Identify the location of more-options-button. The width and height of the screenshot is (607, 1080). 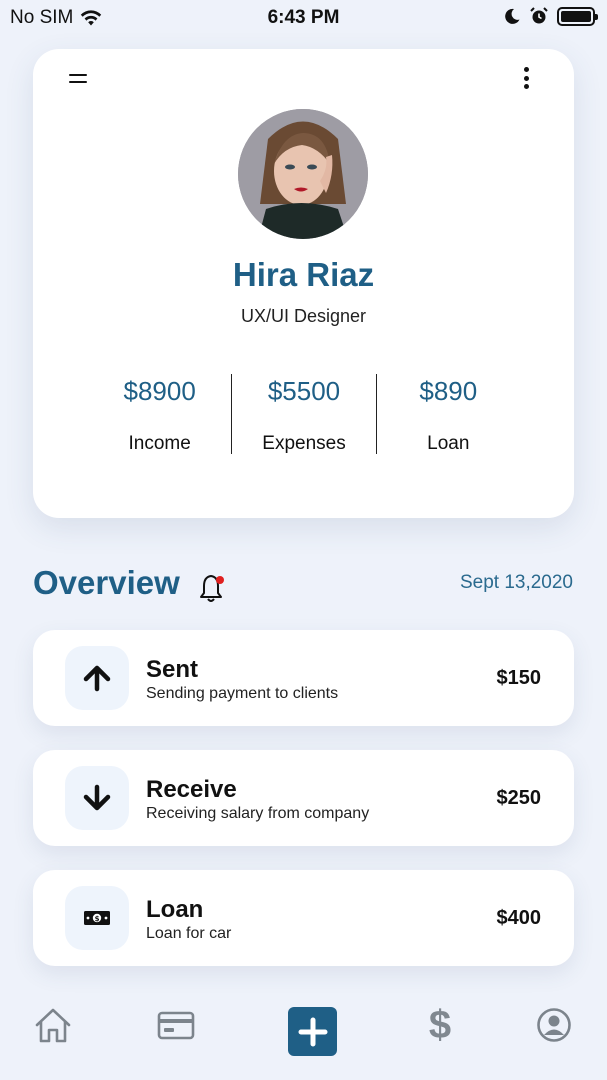
(526, 78).